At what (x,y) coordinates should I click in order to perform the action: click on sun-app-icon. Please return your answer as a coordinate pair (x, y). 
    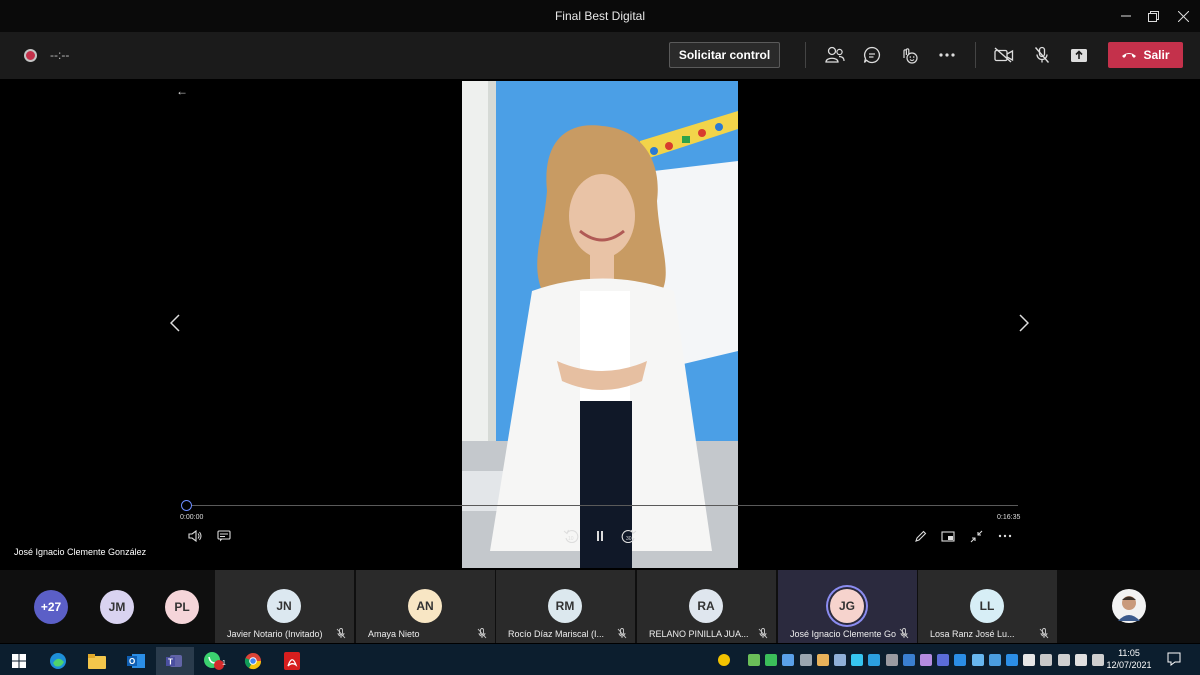
    Looking at the image, I should click on (724, 660).